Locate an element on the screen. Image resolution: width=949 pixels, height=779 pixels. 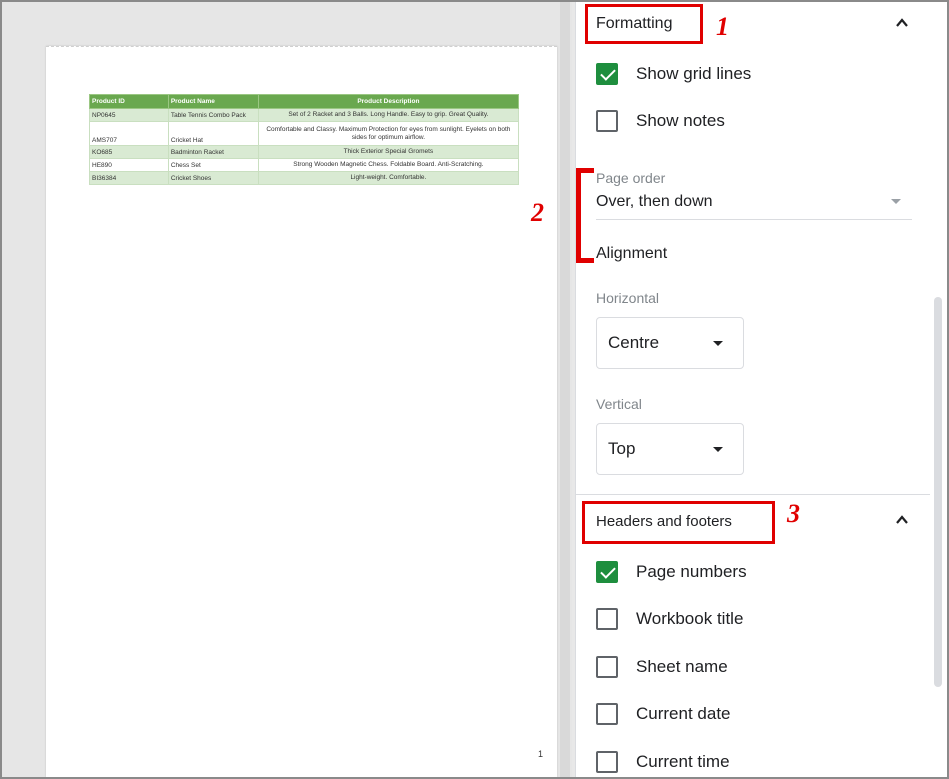
page-numbers-option: Page numbers is located at coordinates (671, 572).